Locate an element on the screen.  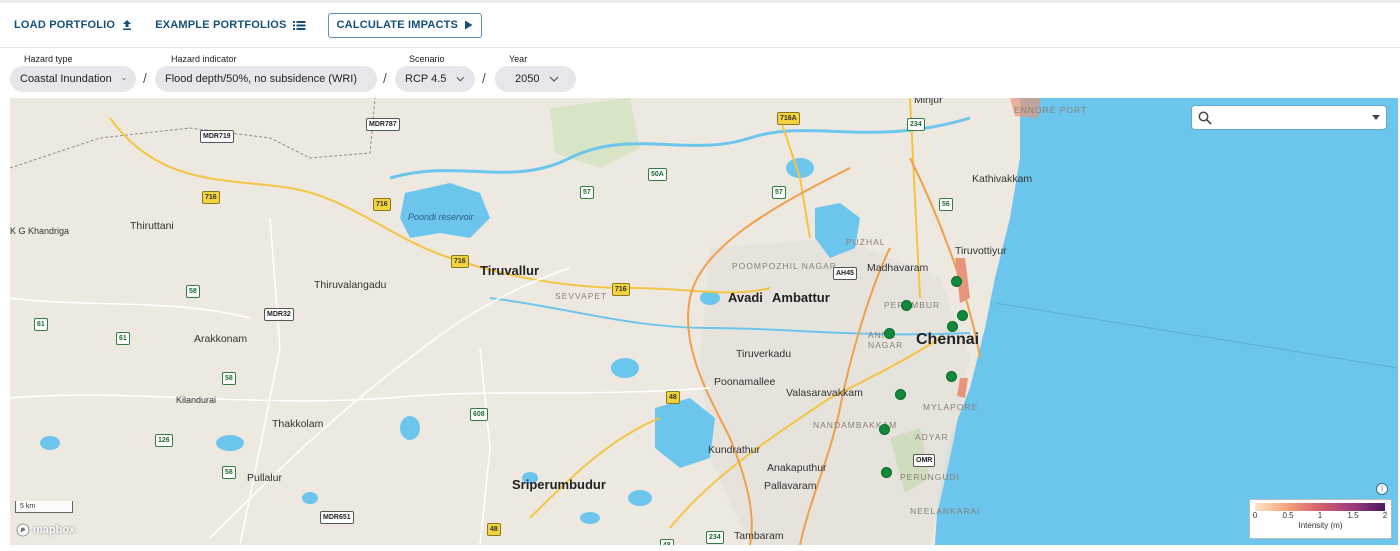
road-shield: 57 is located at coordinates (779, 192).